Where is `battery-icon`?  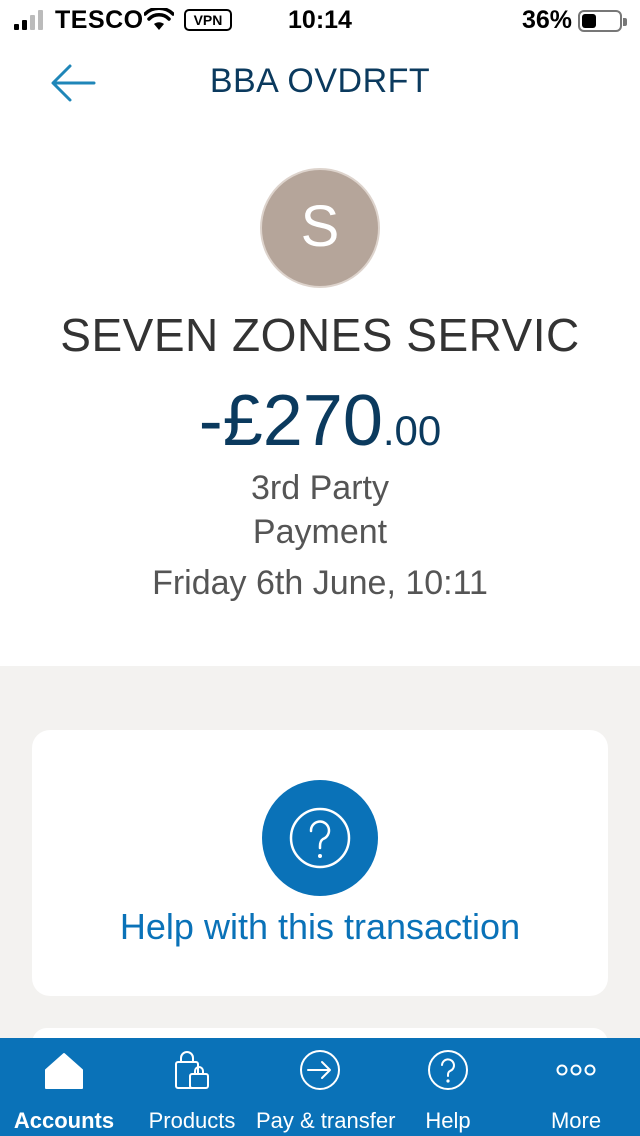
battery-icon is located at coordinates (602, 21).